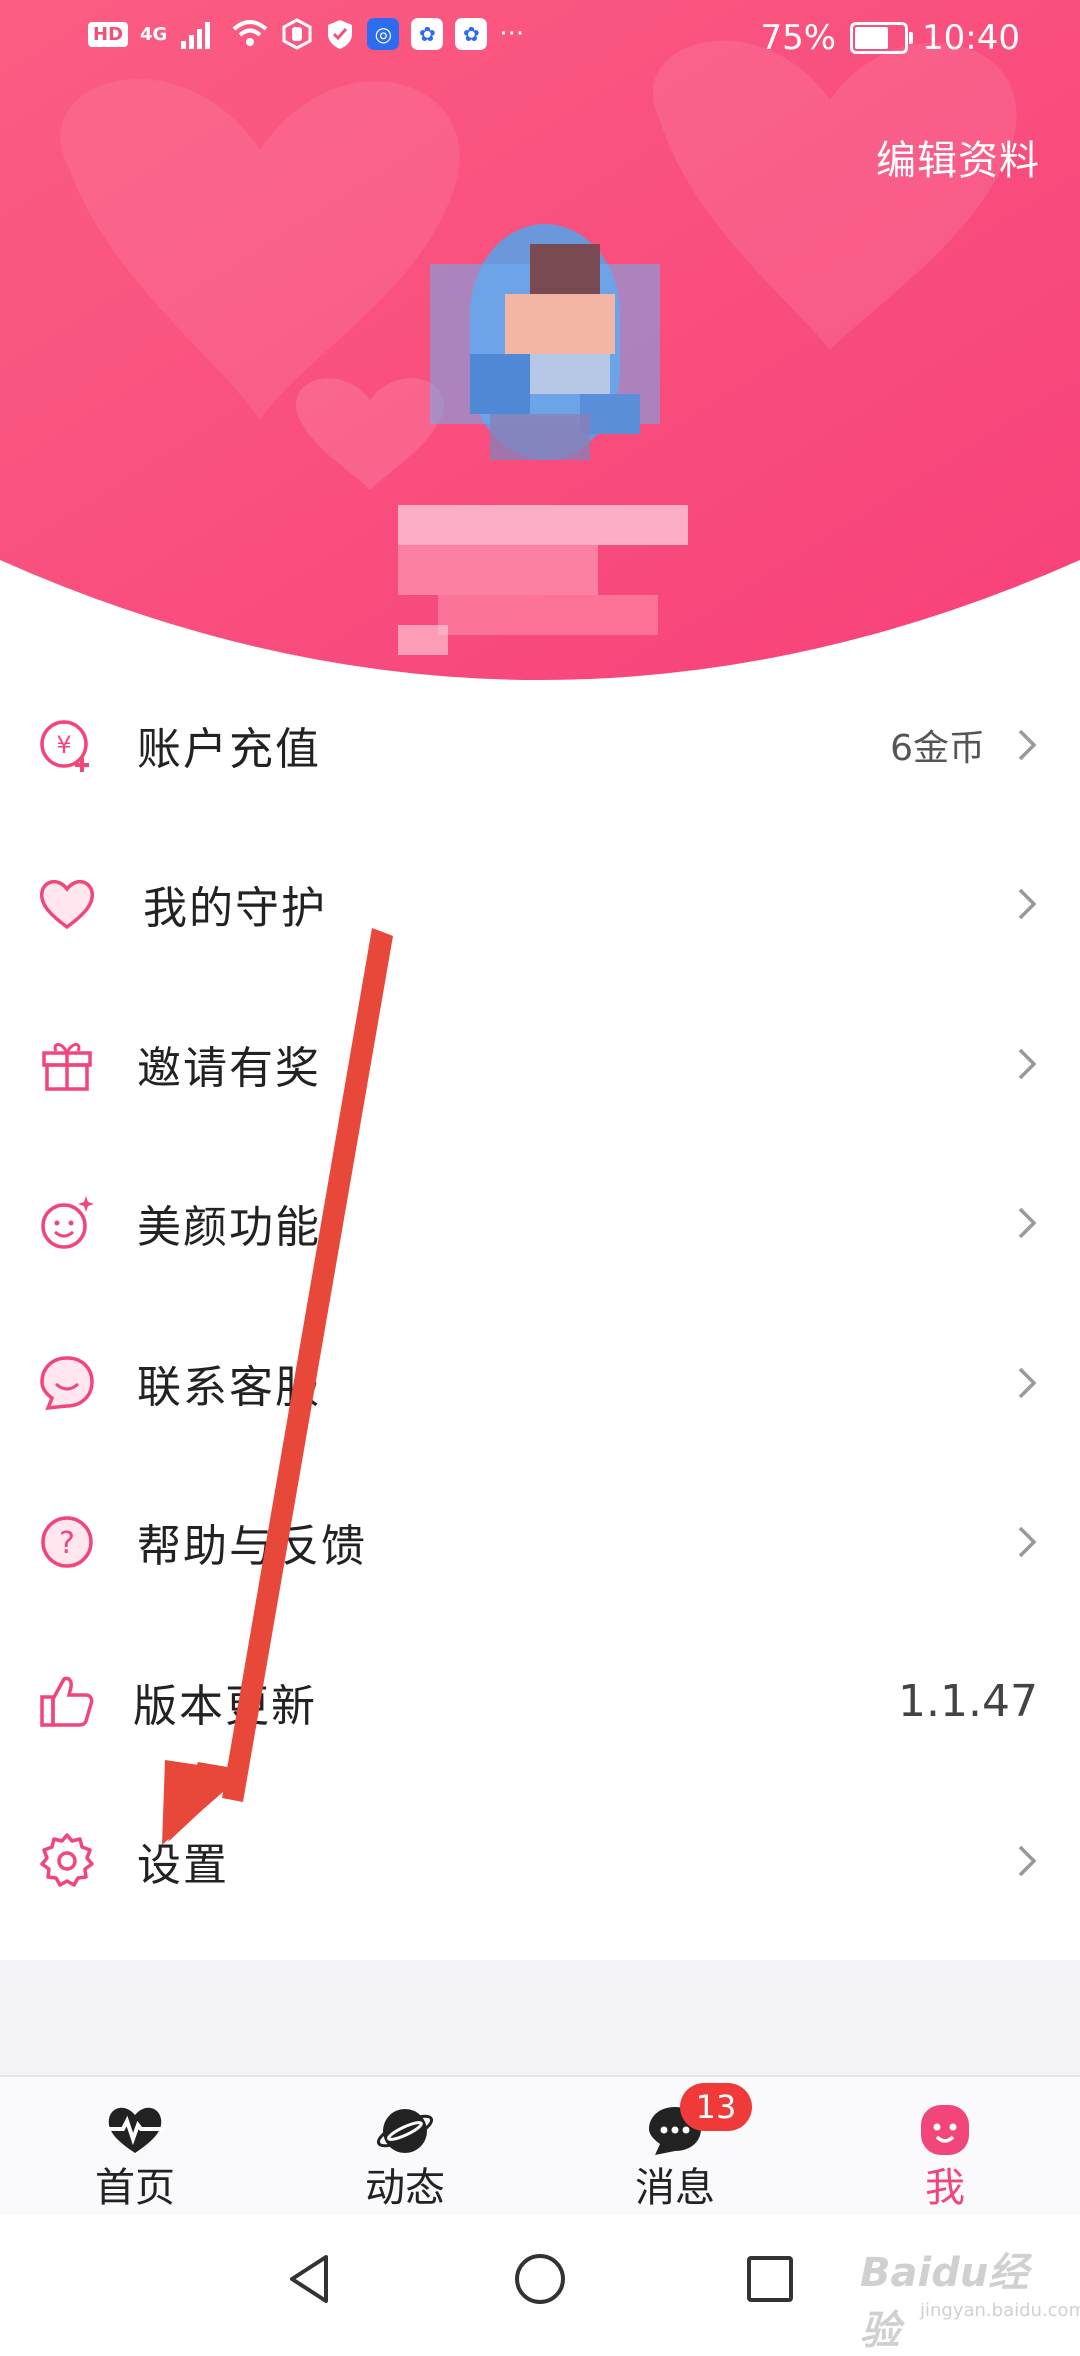  What do you see at coordinates (405, 2188) in the screenshot?
I see `tab-label: 动态` at bounding box center [405, 2188].